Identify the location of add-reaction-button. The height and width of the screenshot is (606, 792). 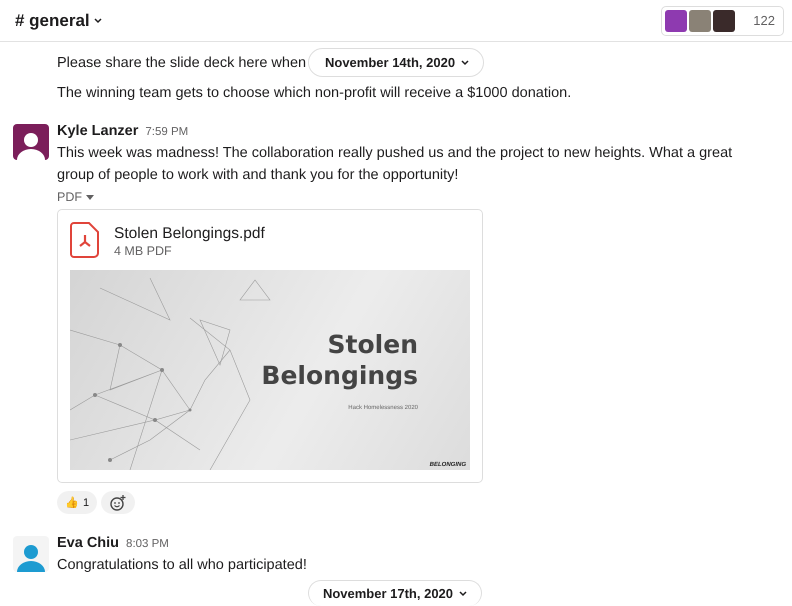
(118, 502).